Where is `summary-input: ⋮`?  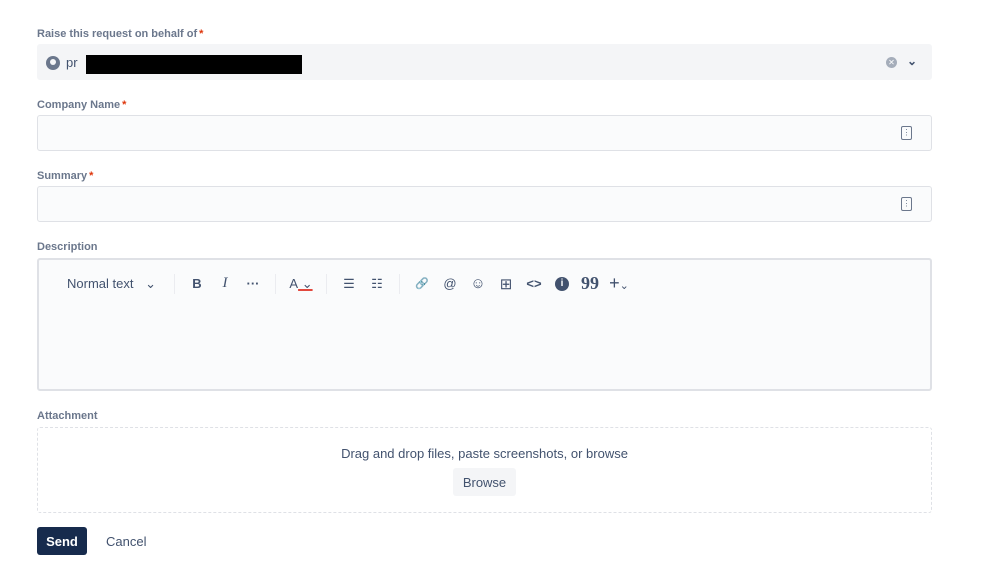 summary-input: ⋮ is located at coordinates (484, 204).